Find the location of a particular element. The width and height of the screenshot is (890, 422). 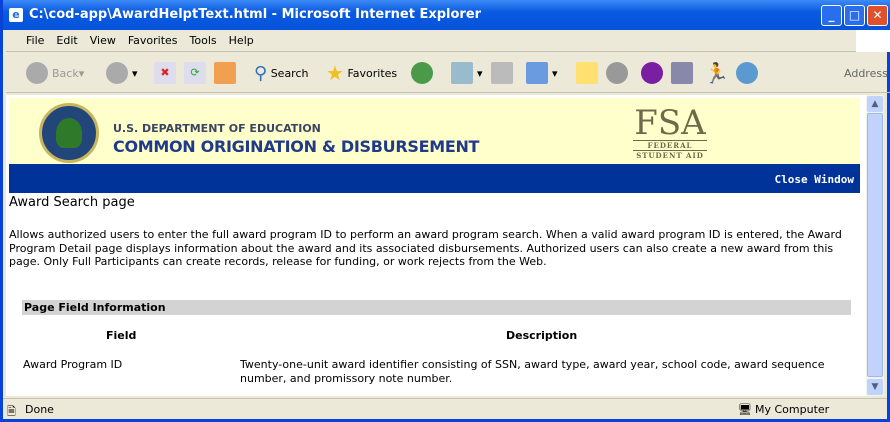

table-row-field: Award Program ID is located at coordinates (73, 364).